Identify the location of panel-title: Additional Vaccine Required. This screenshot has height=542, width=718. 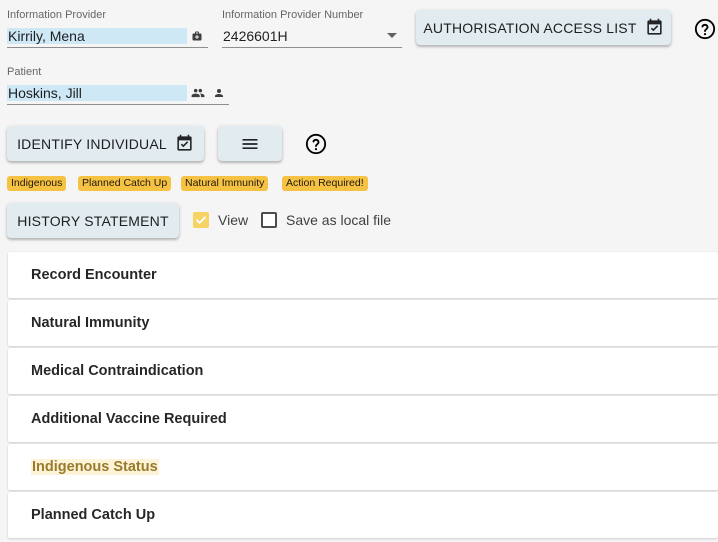
(129, 419).